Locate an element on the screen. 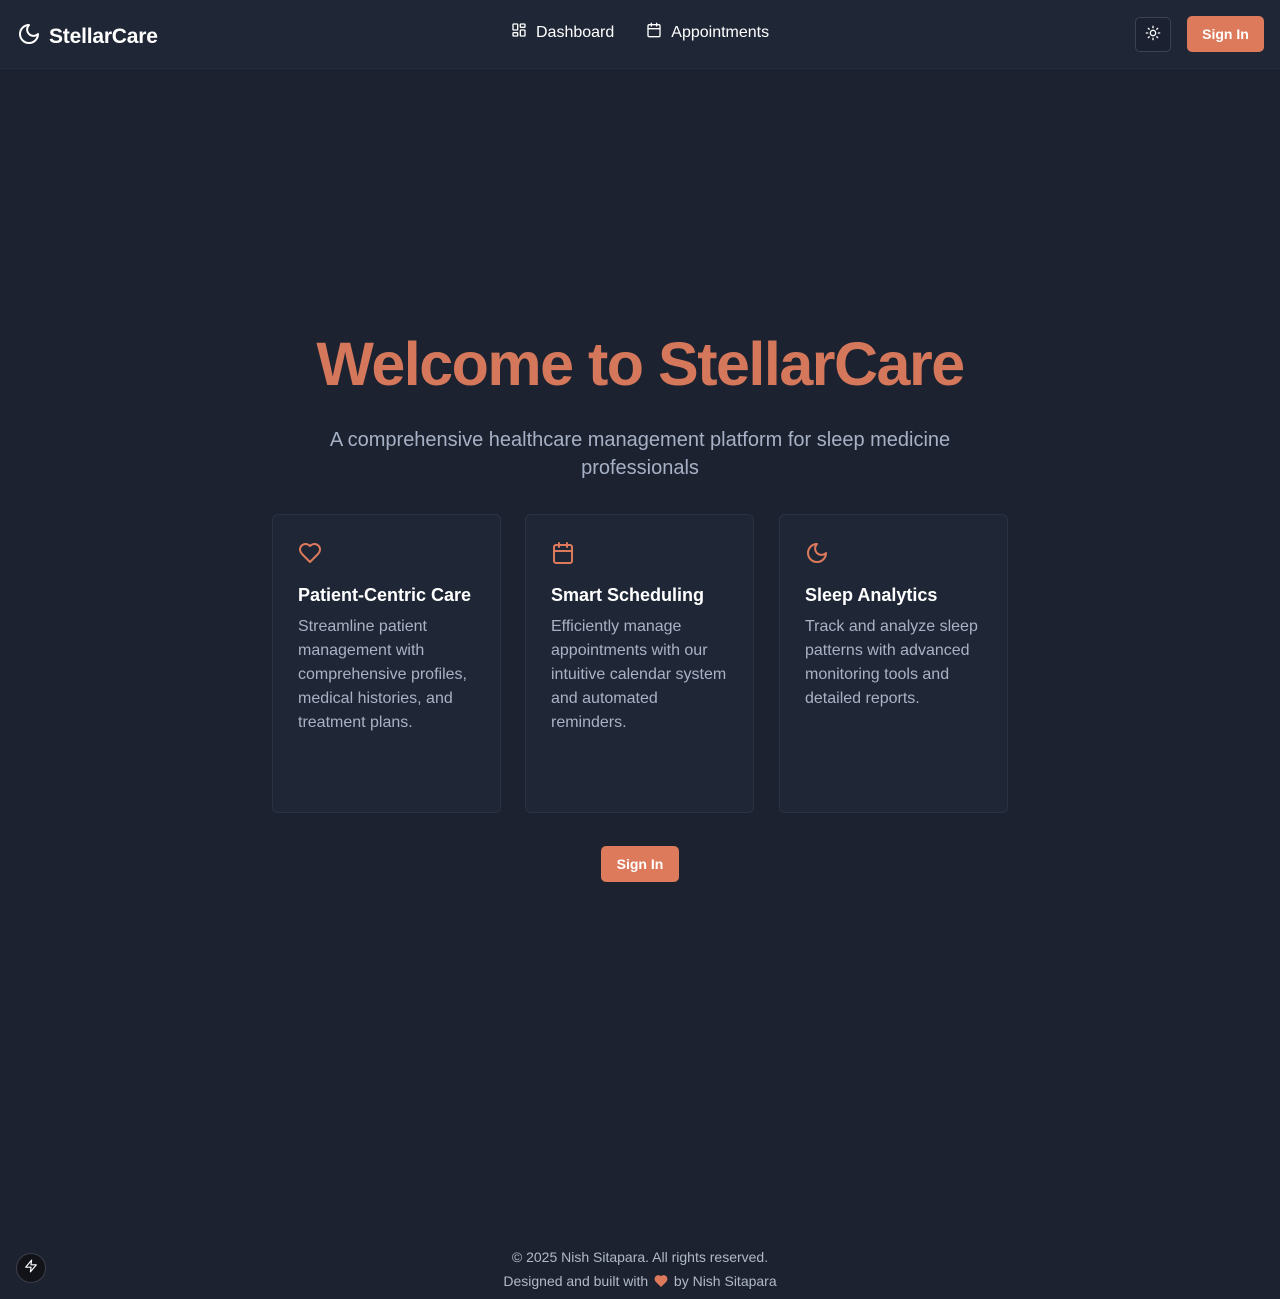 This screenshot has height=1299, width=1280. hero-sign-in-button: Sign In is located at coordinates (640, 864).